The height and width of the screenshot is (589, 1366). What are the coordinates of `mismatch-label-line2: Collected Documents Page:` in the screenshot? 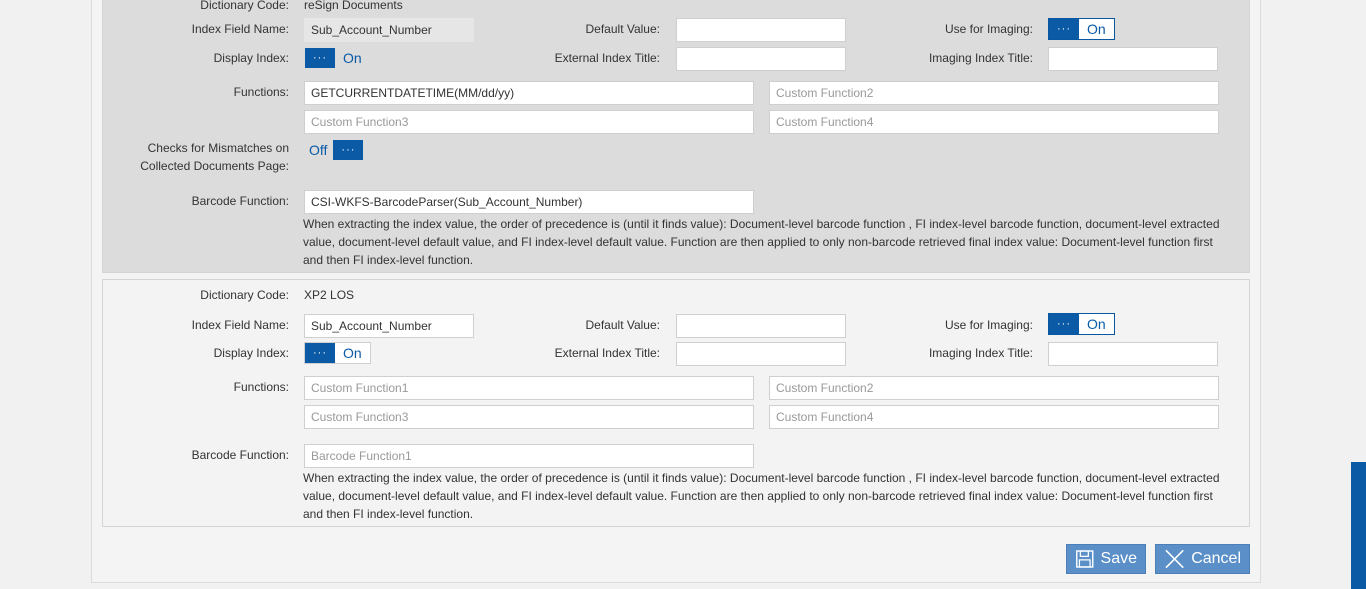 It's located at (214, 166).